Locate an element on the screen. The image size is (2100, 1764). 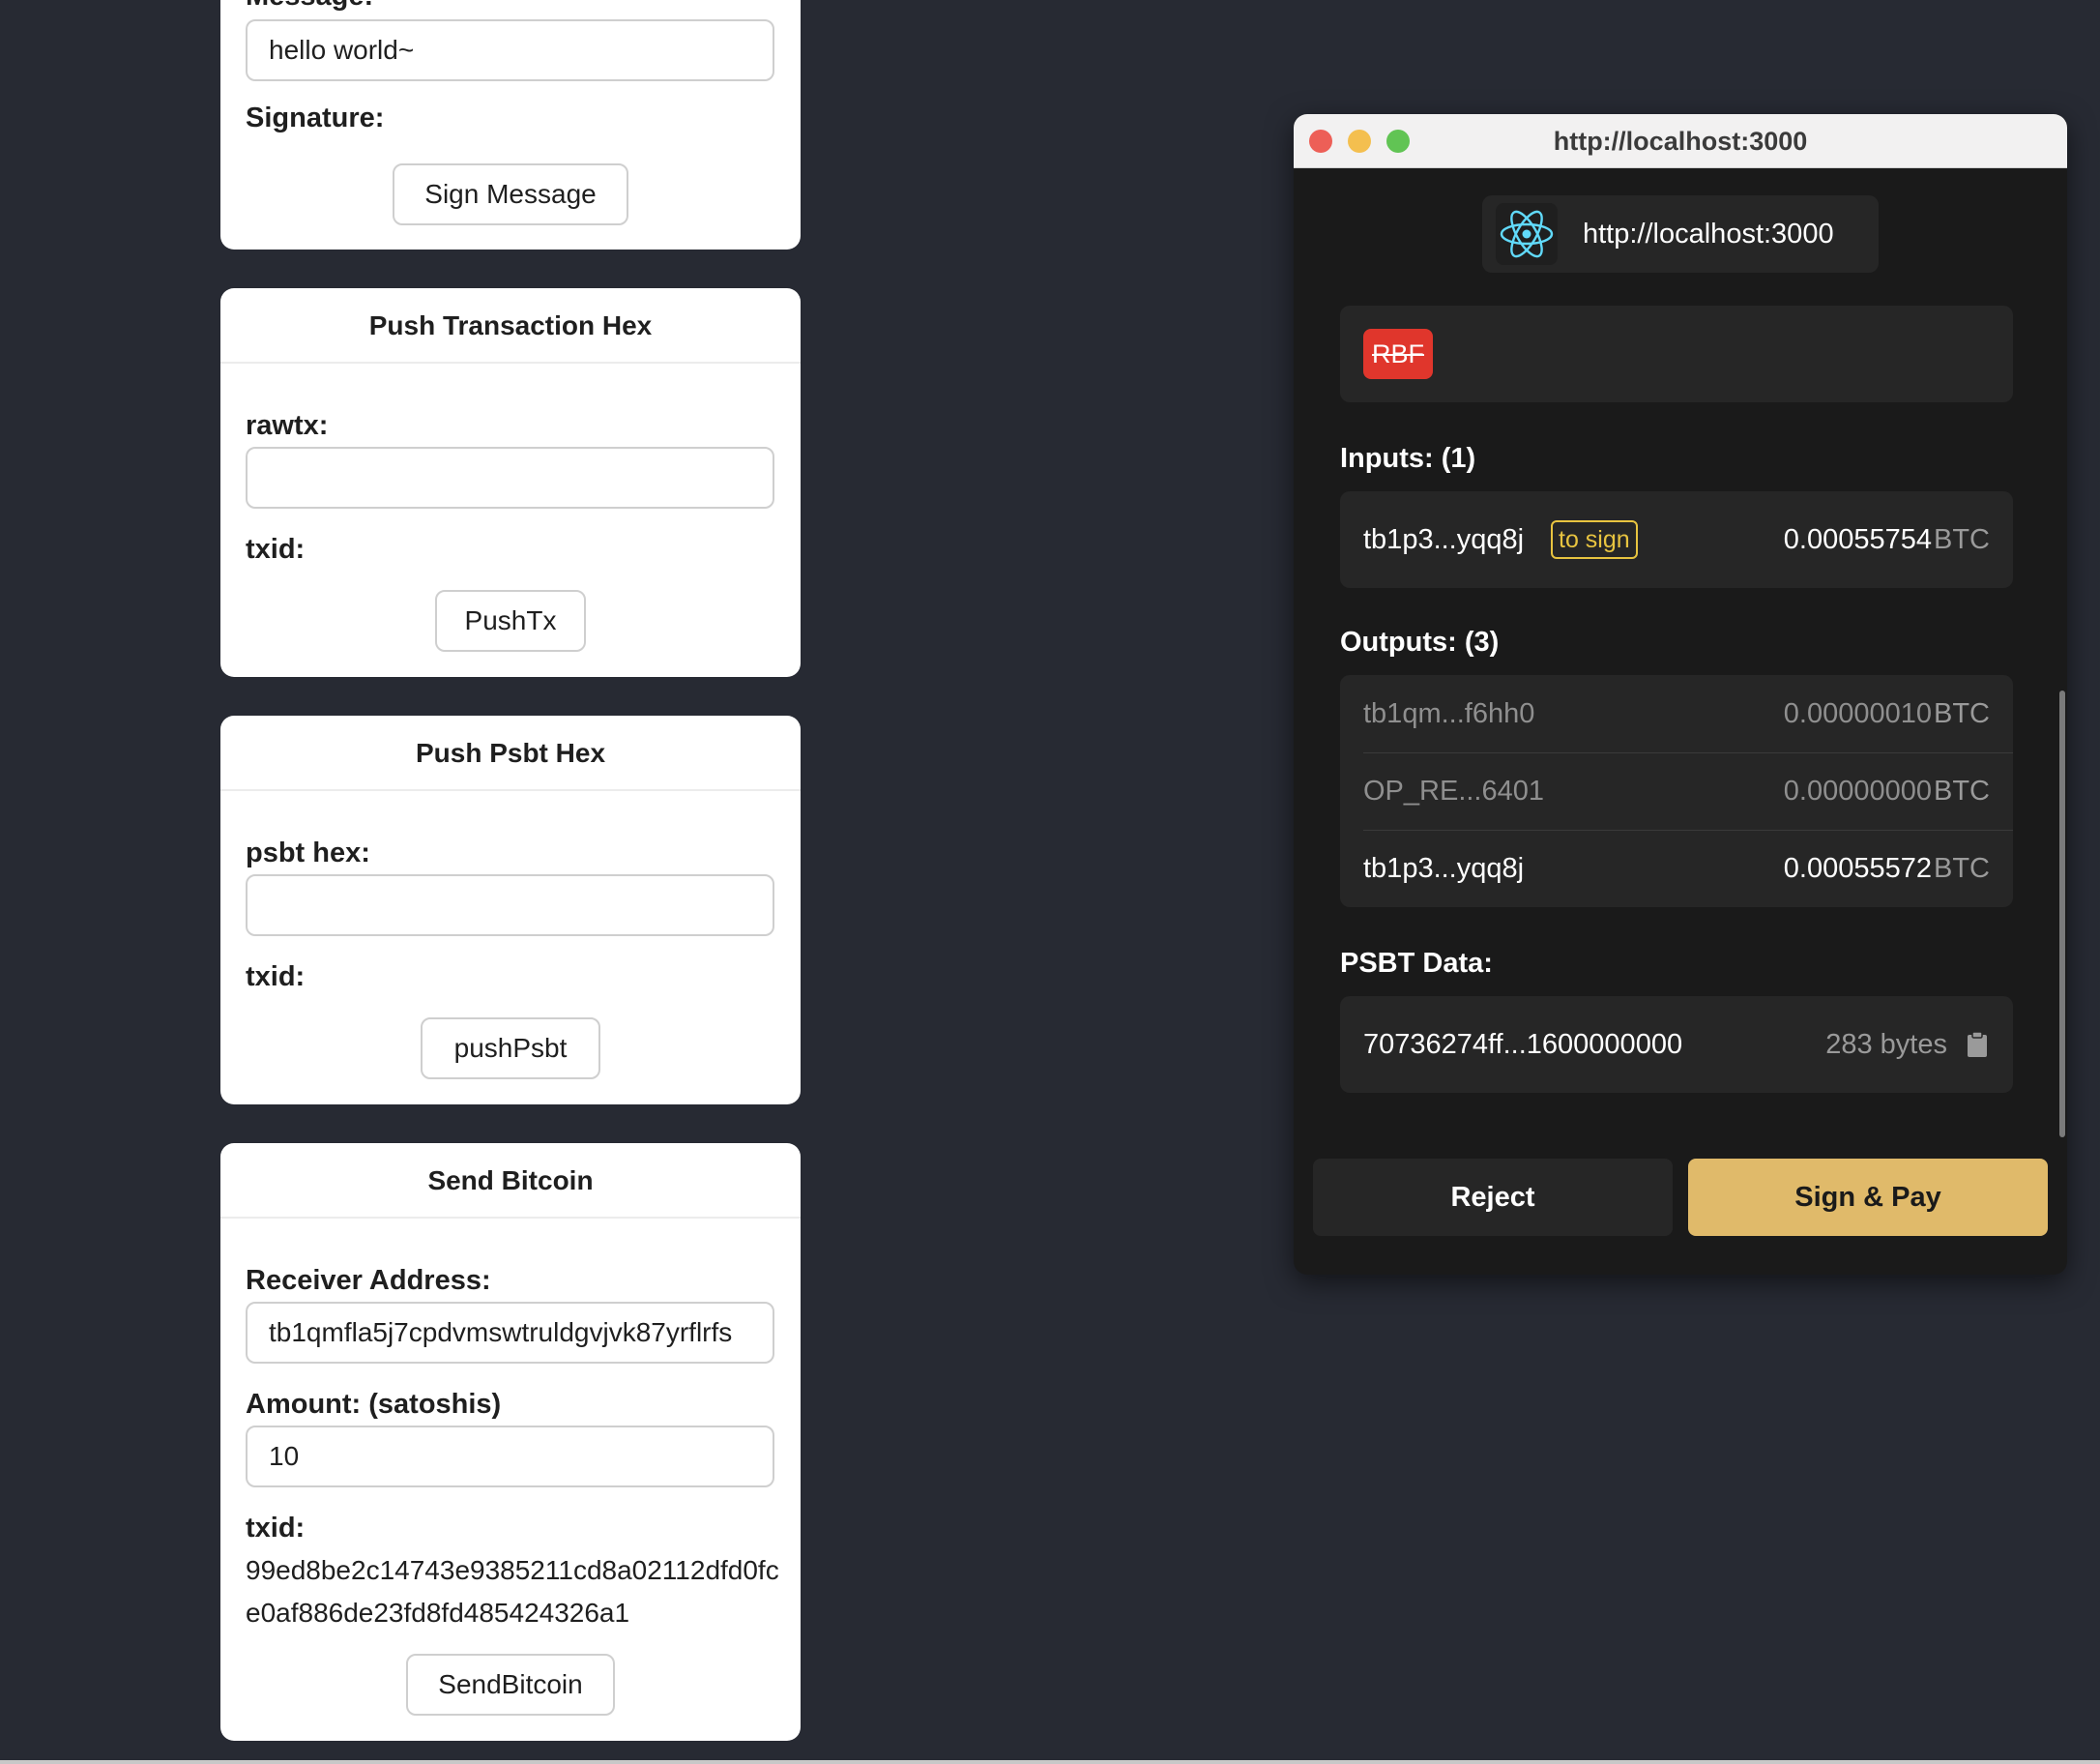
outputs-title: Outputs: (3) is located at coordinates (1420, 642).